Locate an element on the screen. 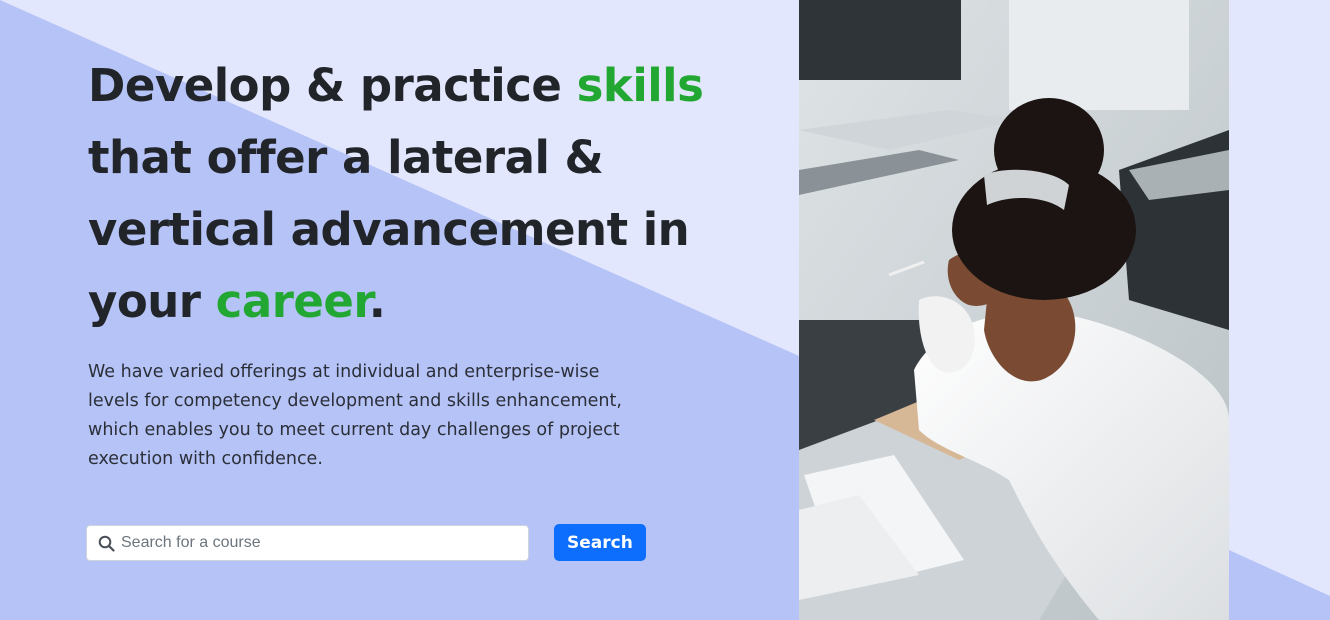  headline-part-1: Develop & practice is located at coordinates (332, 85).